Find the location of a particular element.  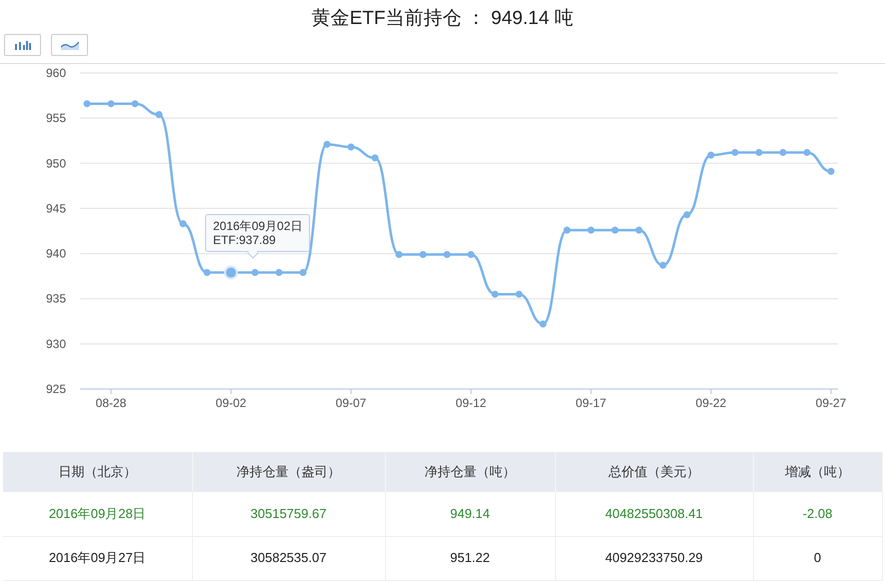

table-cell: 949.14 is located at coordinates (470, 514).